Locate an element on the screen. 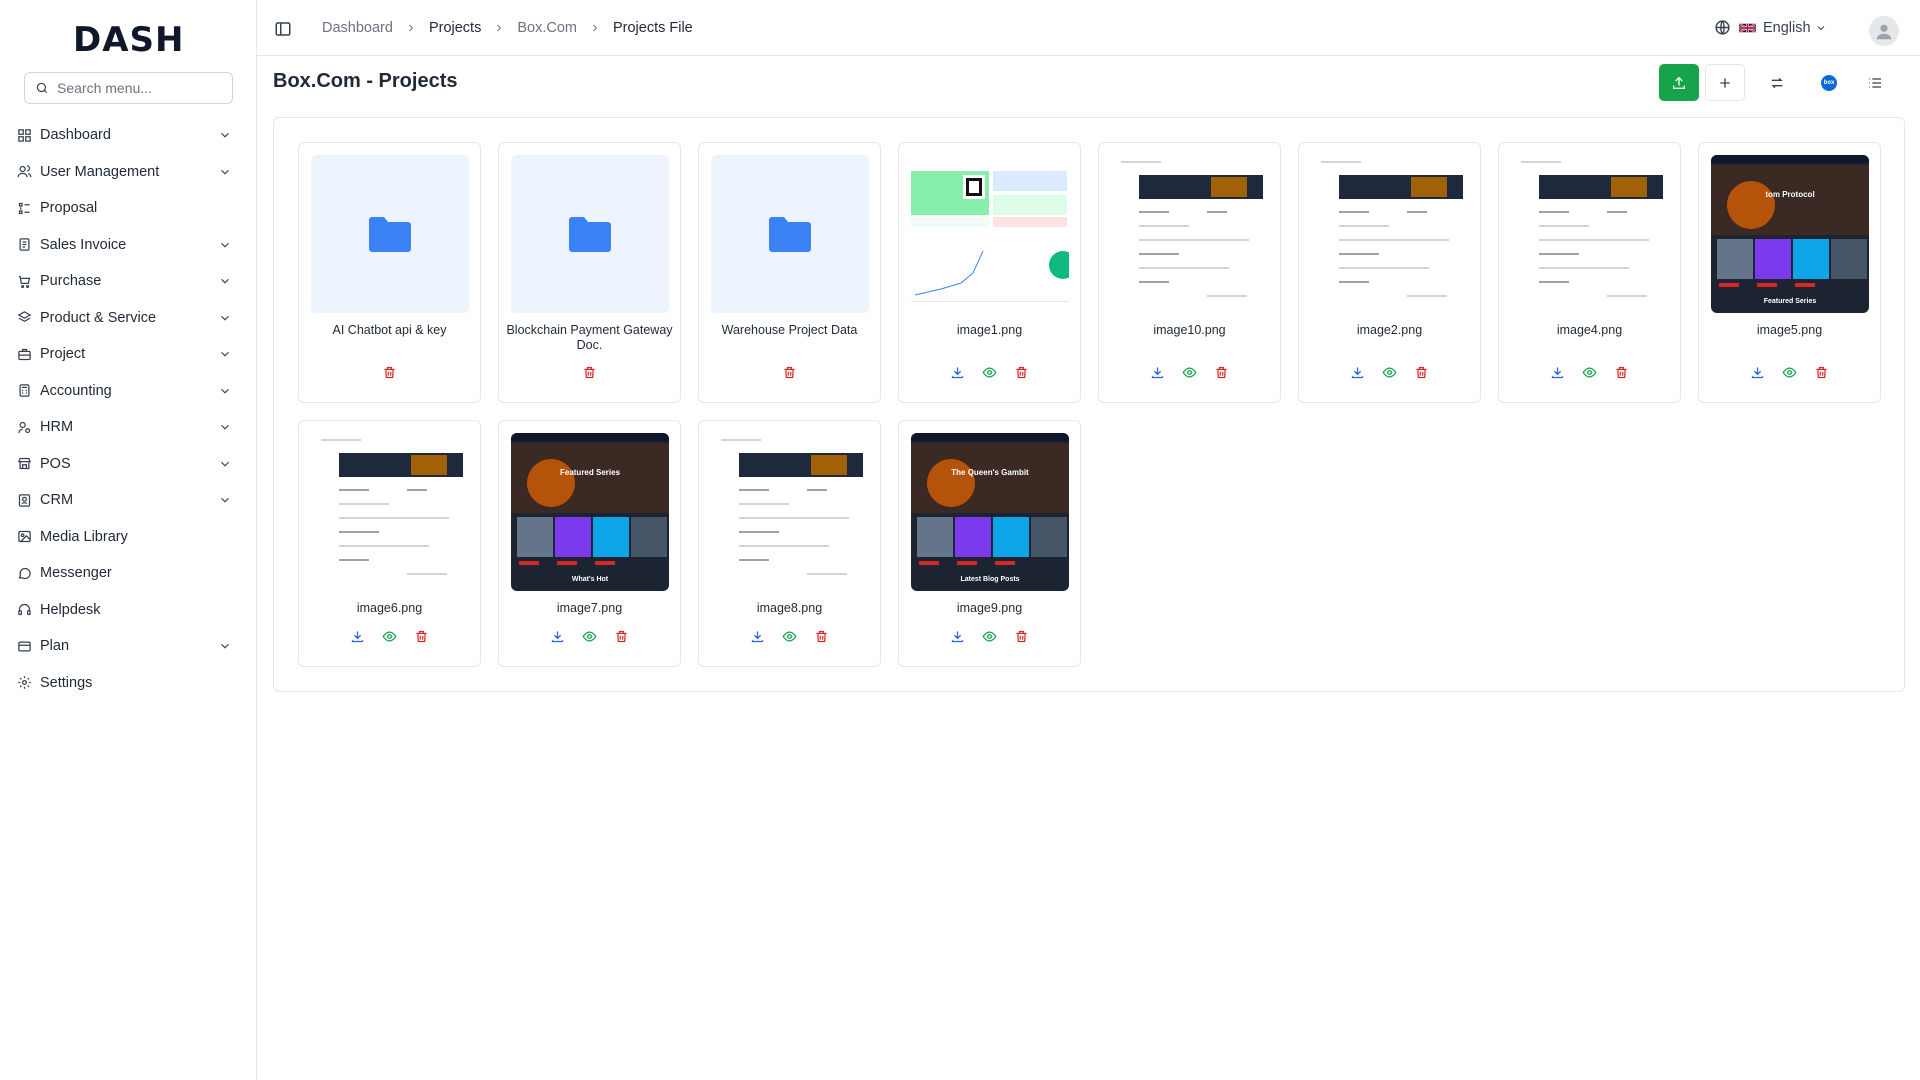 This screenshot has width=1920, height=1080. folder-card: Warehouse Project Data is located at coordinates (789, 272).